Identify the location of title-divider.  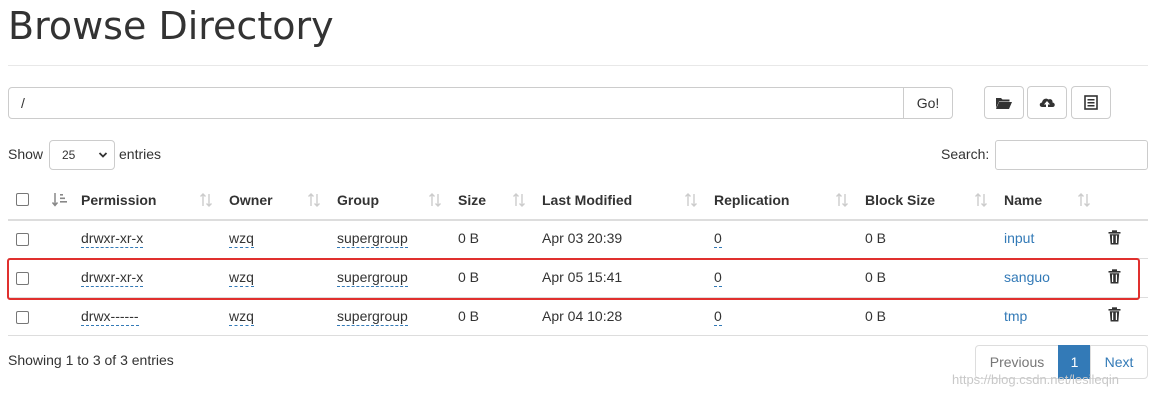
(578, 65).